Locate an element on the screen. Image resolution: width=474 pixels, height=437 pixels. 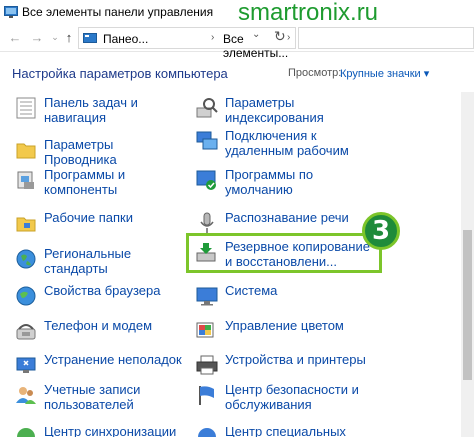
work-folders-icon is located at coordinates (26, 224).